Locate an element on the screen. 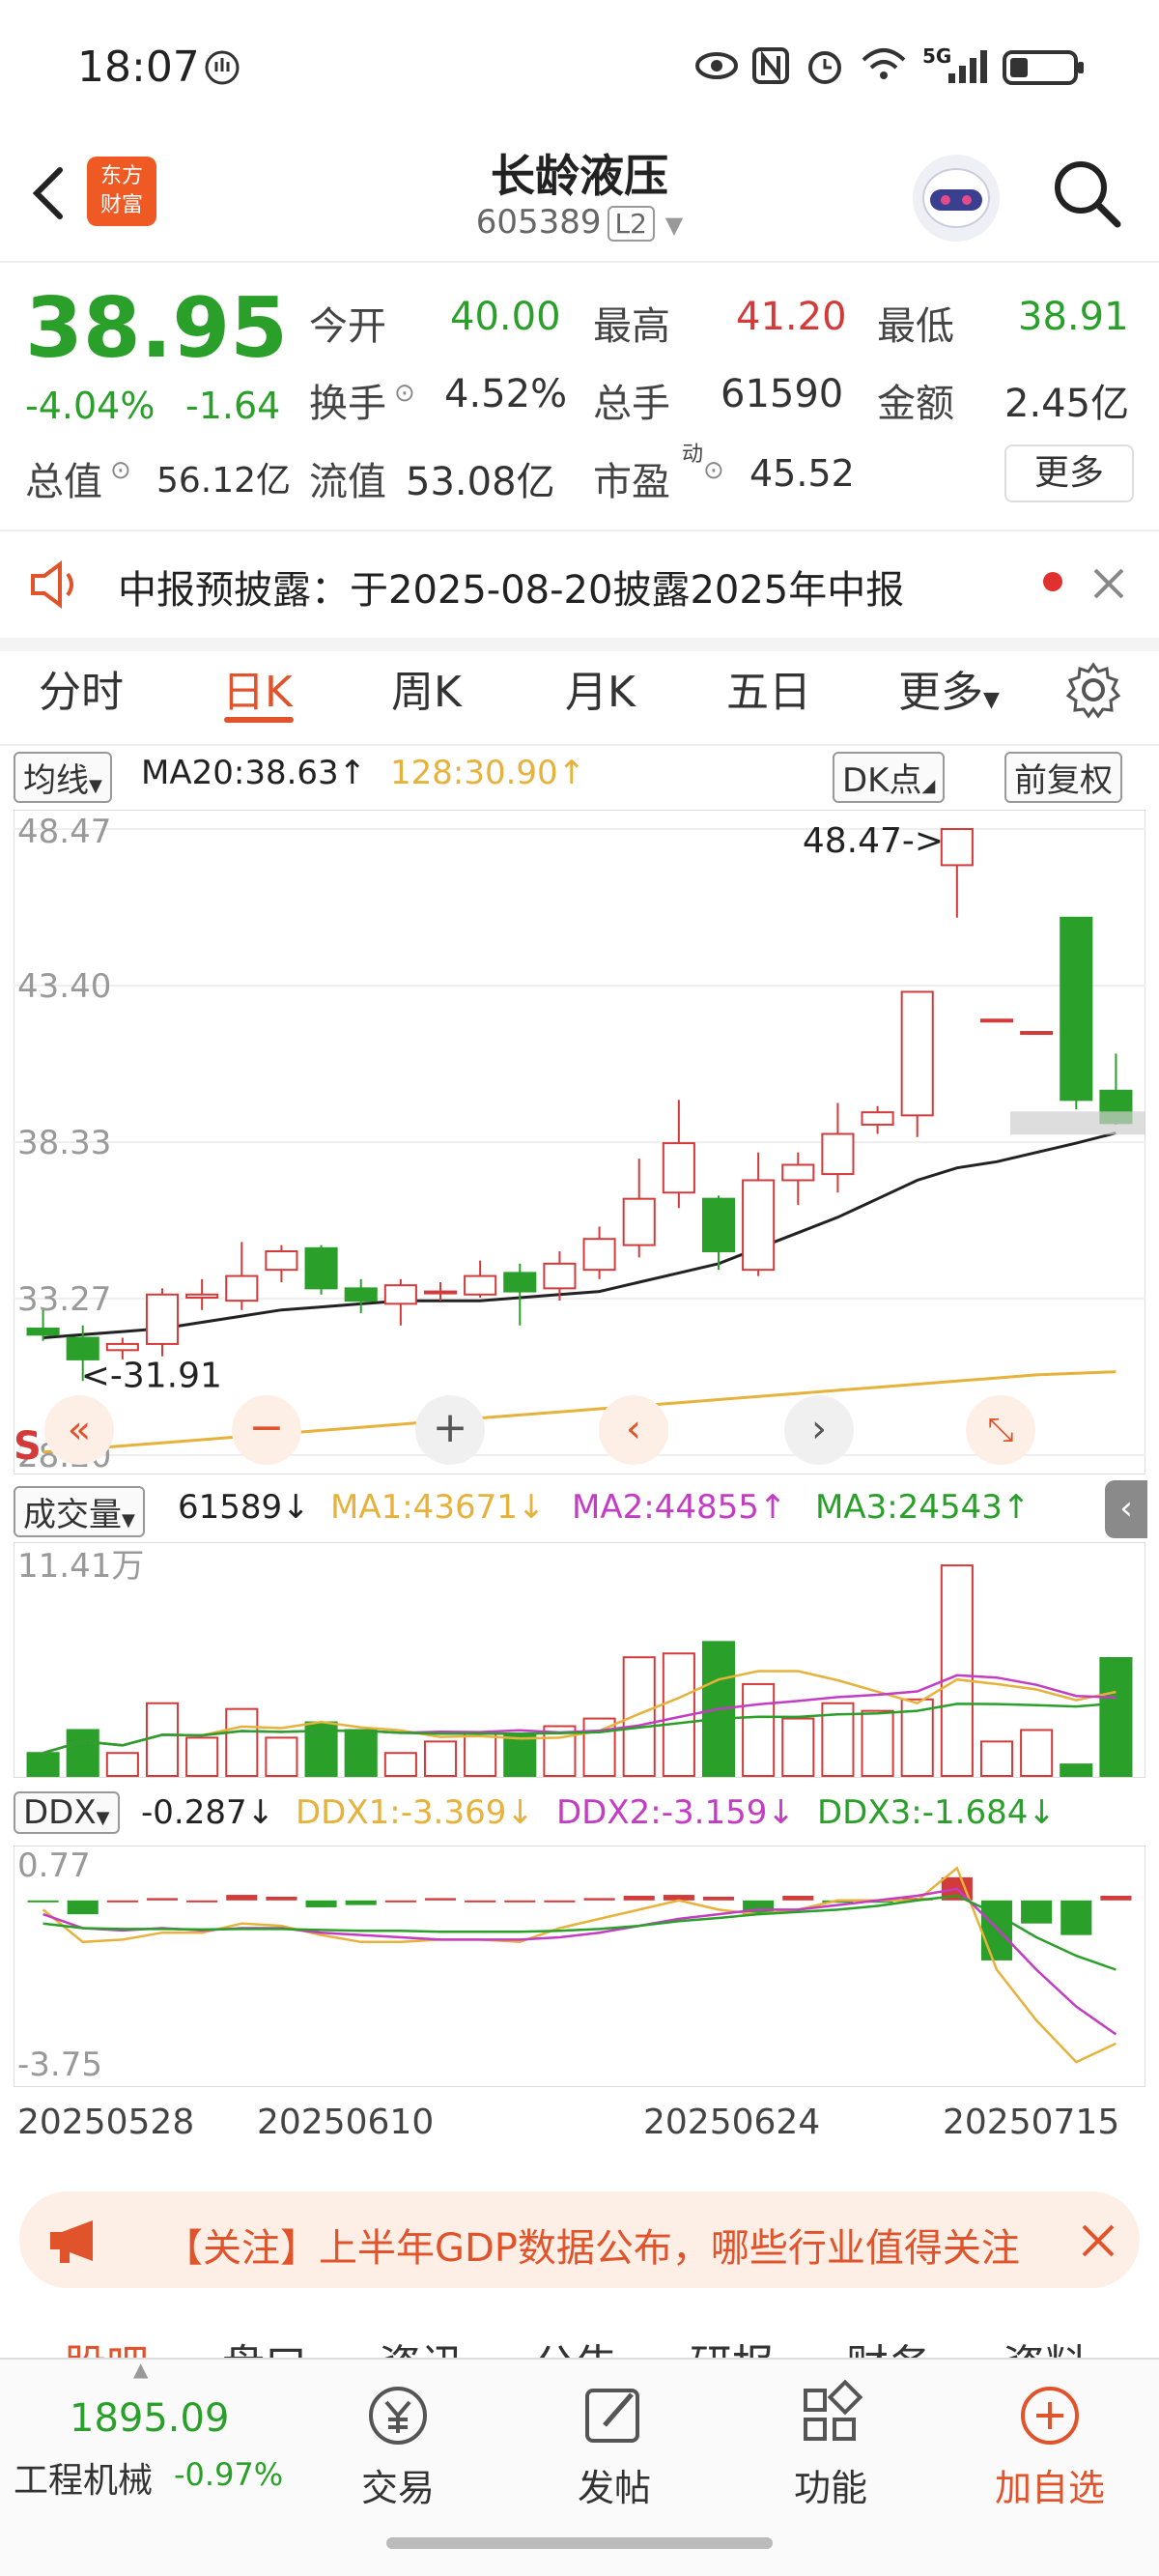  ddx3-readout: DDX3:-1.684↓ is located at coordinates (936, 1813).